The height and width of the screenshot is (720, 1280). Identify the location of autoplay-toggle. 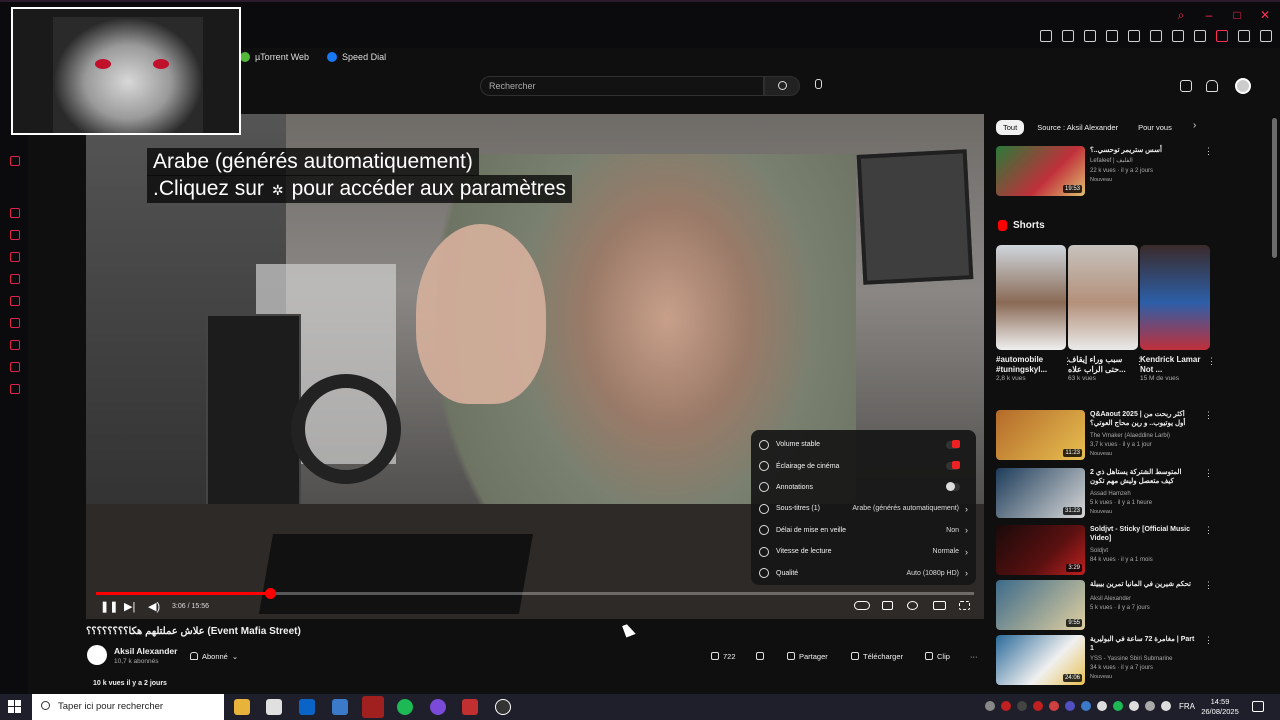
(862, 605).